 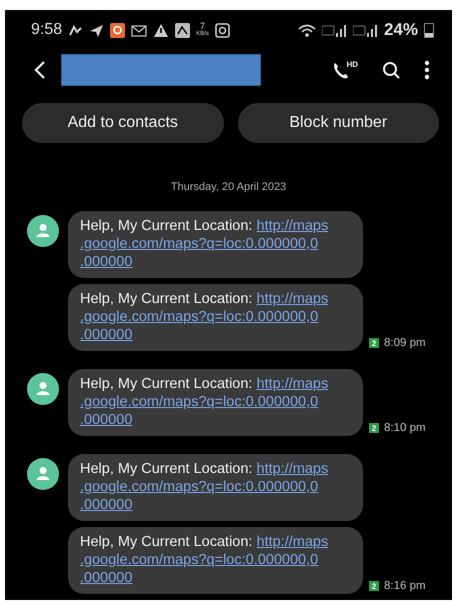 I want to click on more-icon, so click(x=427, y=70).